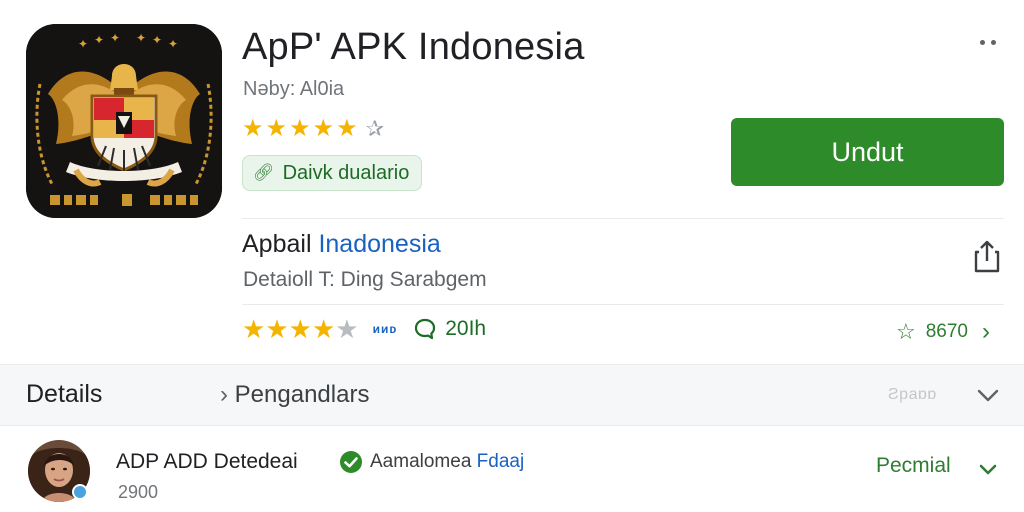 The width and height of the screenshot is (1024, 512). I want to click on verified-text: Aamalomea Fdaaj, so click(447, 462).